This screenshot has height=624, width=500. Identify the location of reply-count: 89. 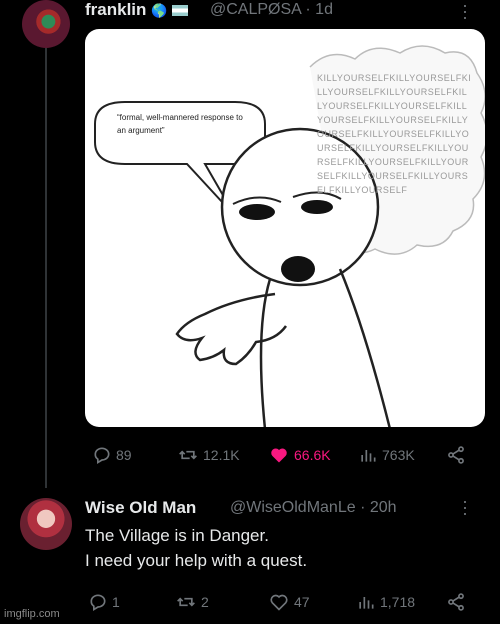
(124, 455).